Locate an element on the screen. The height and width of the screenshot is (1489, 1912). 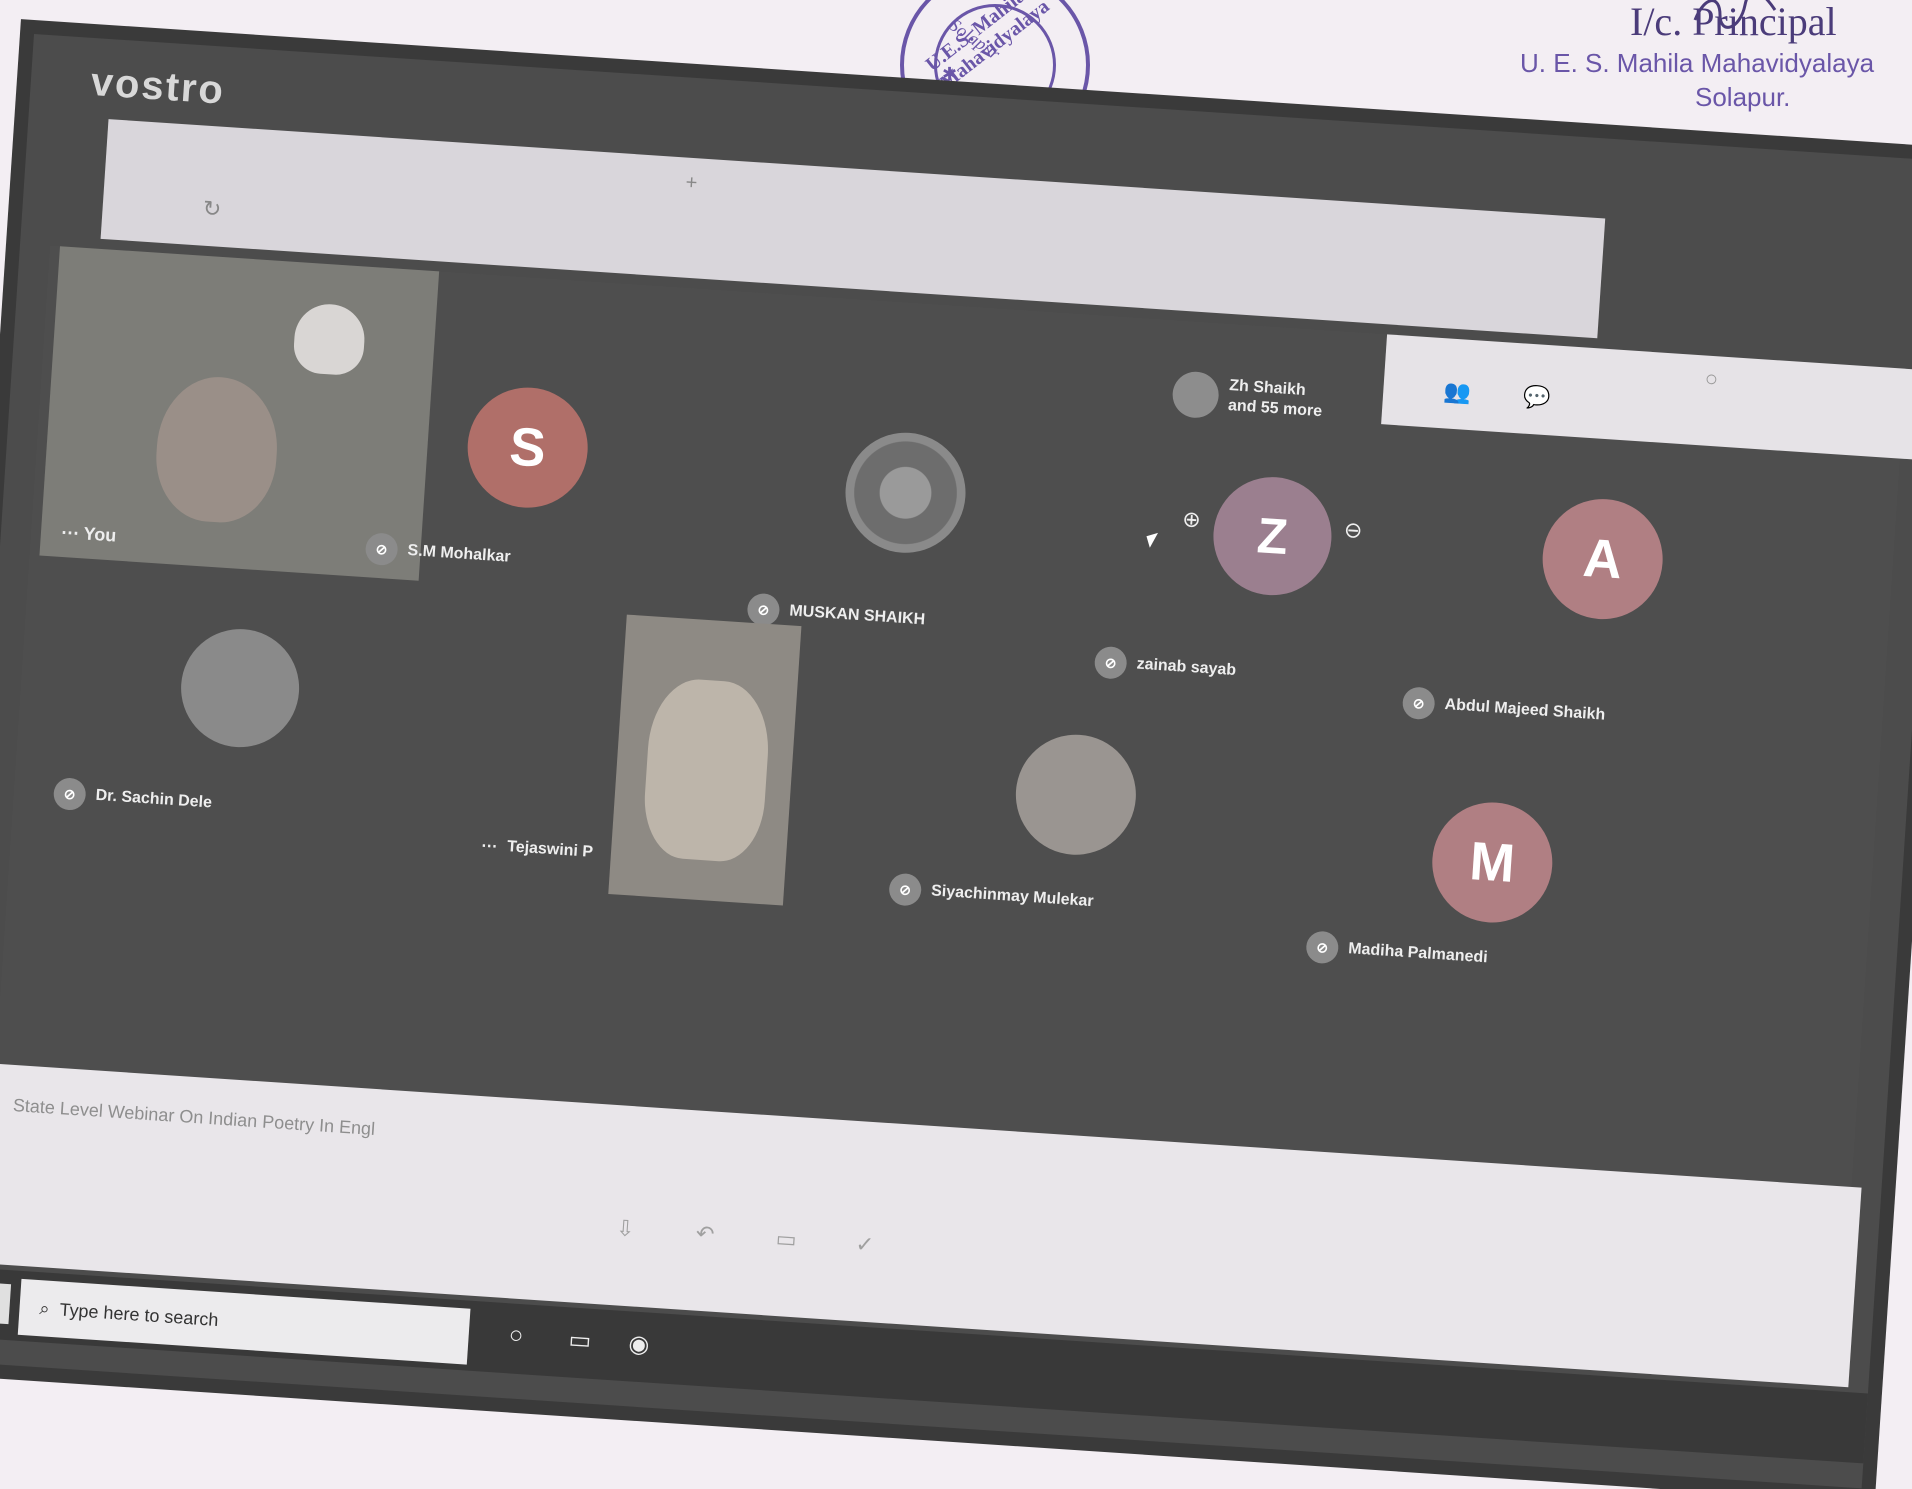
check-icon: ✓ is located at coordinates (865, 1244).